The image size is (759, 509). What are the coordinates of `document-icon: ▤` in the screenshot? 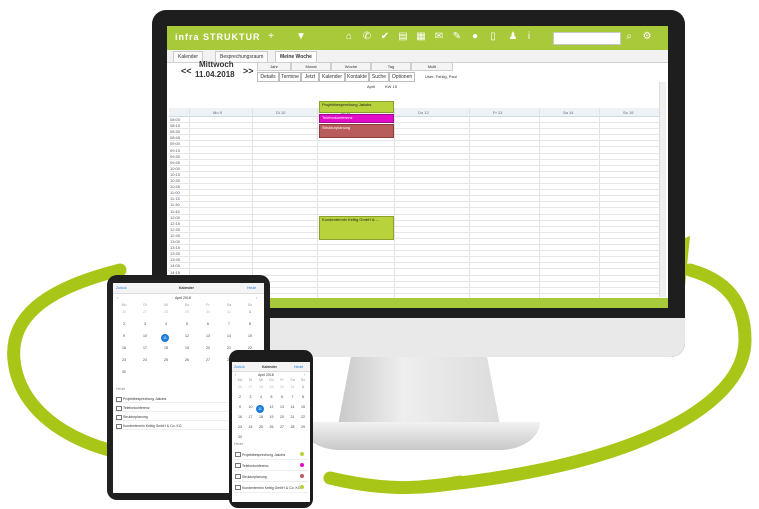 It's located at (403, 37).